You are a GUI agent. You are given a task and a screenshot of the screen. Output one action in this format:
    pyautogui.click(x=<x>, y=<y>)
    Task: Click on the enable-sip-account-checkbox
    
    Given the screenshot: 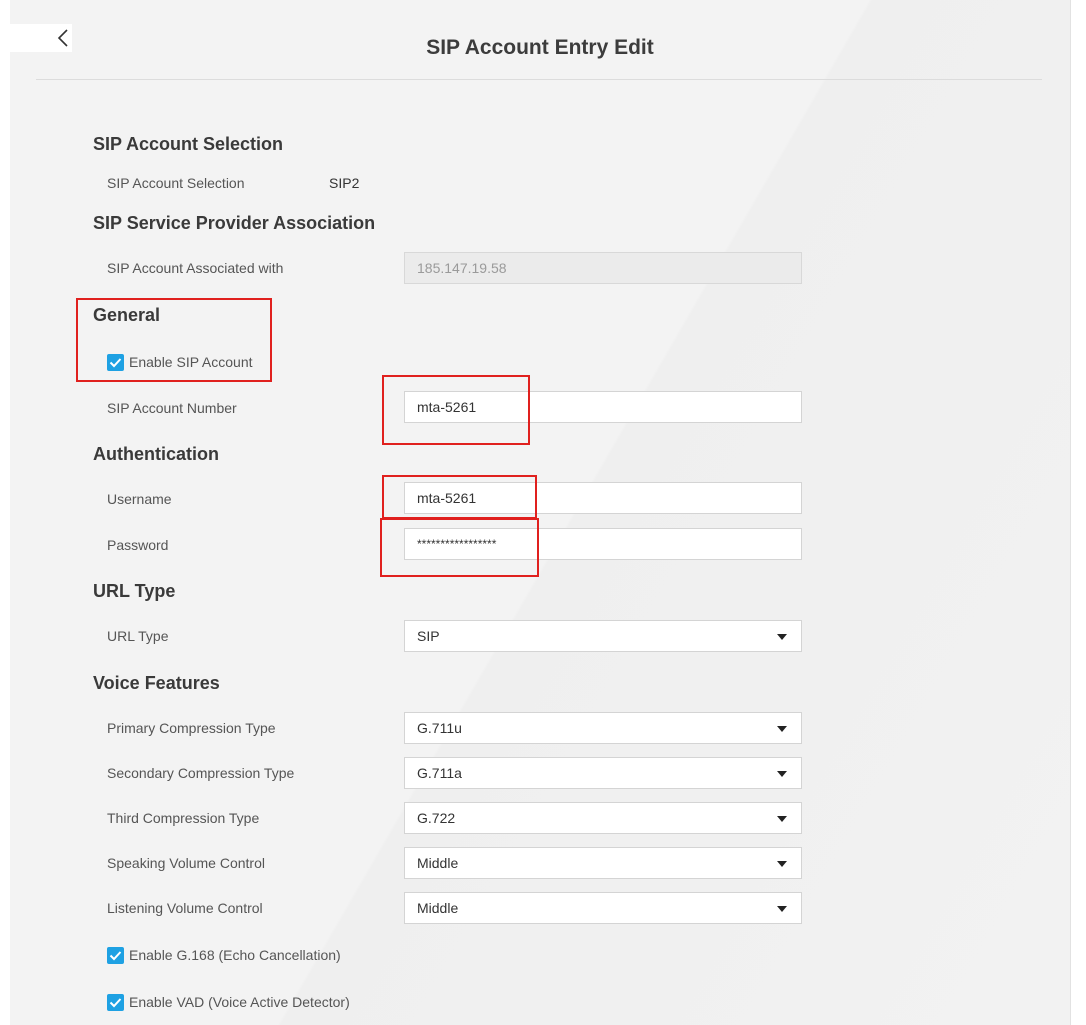 What is the action you would take?
    pyautogui.click(x=115, y=362)
    